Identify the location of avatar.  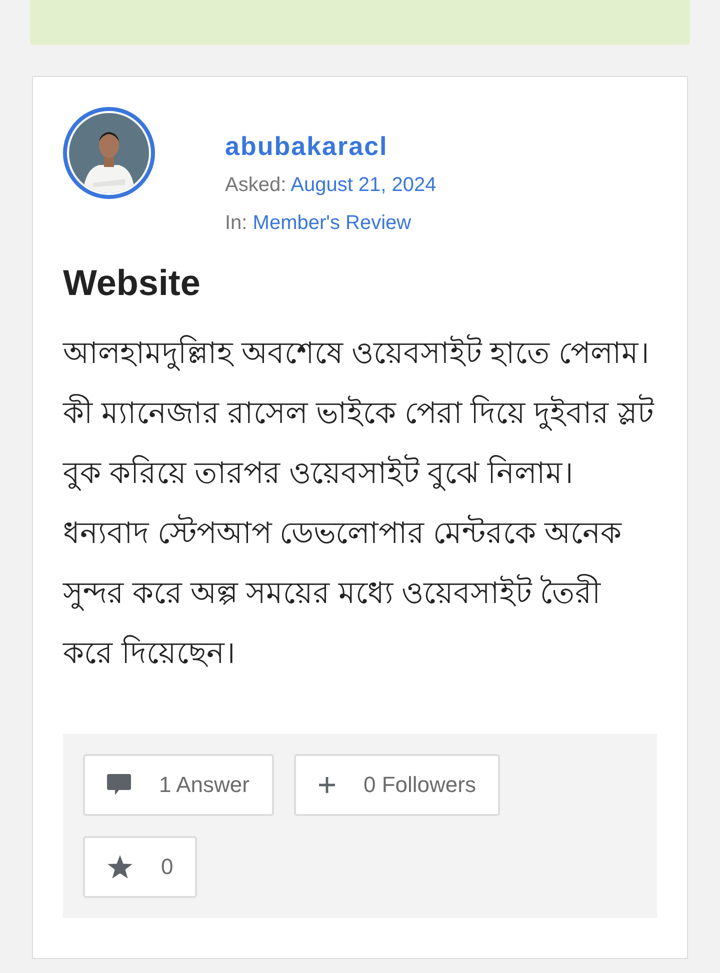
(109, 153).